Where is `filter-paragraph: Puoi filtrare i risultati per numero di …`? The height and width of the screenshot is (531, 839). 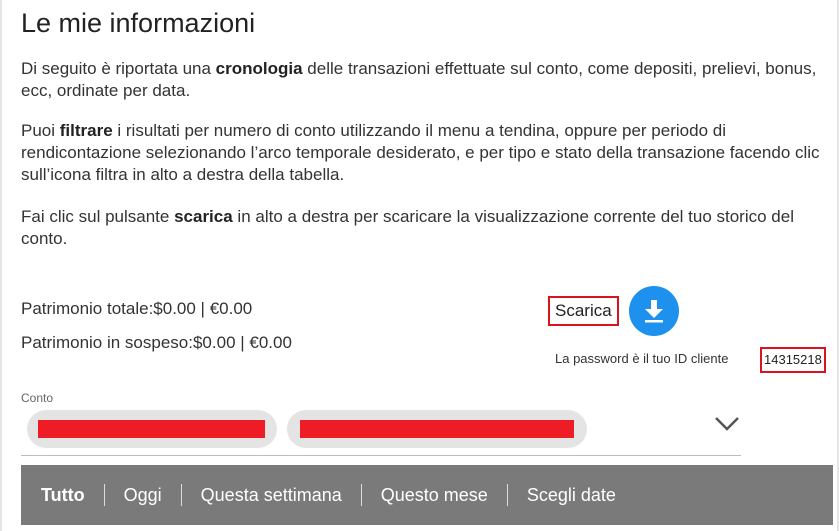
filter-paragraph: Puoi filtrare i risultati per numero di … is located at coordinates (421, 153).